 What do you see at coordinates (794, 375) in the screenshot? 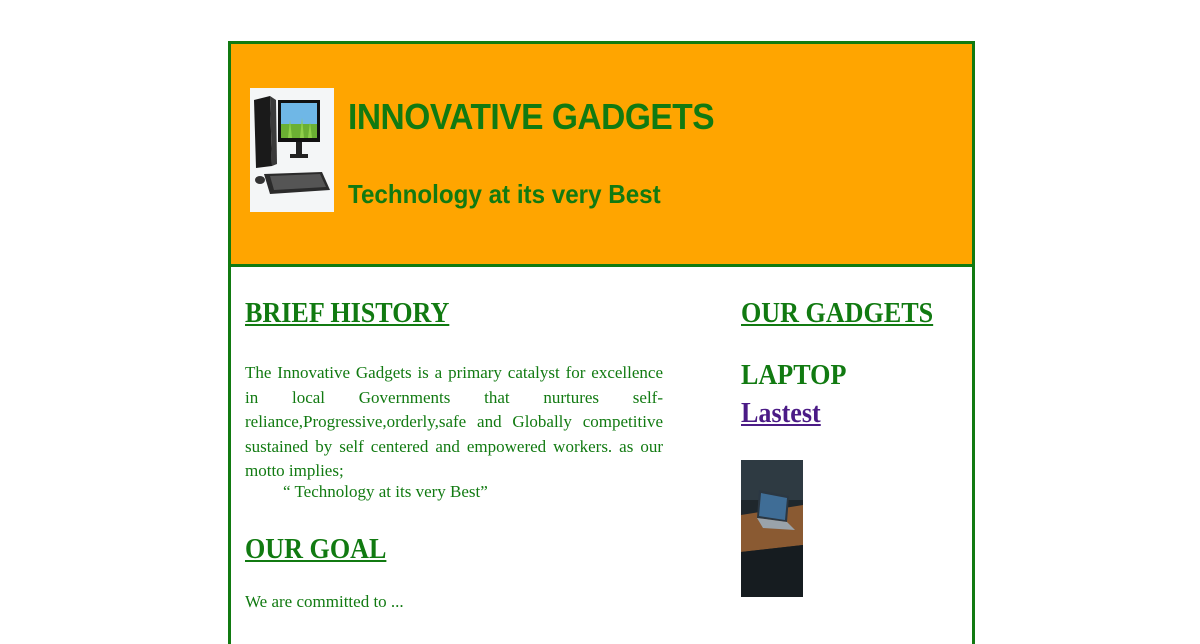
I see `laptop-title: LAPTOP` at bounding box center [794, 375].